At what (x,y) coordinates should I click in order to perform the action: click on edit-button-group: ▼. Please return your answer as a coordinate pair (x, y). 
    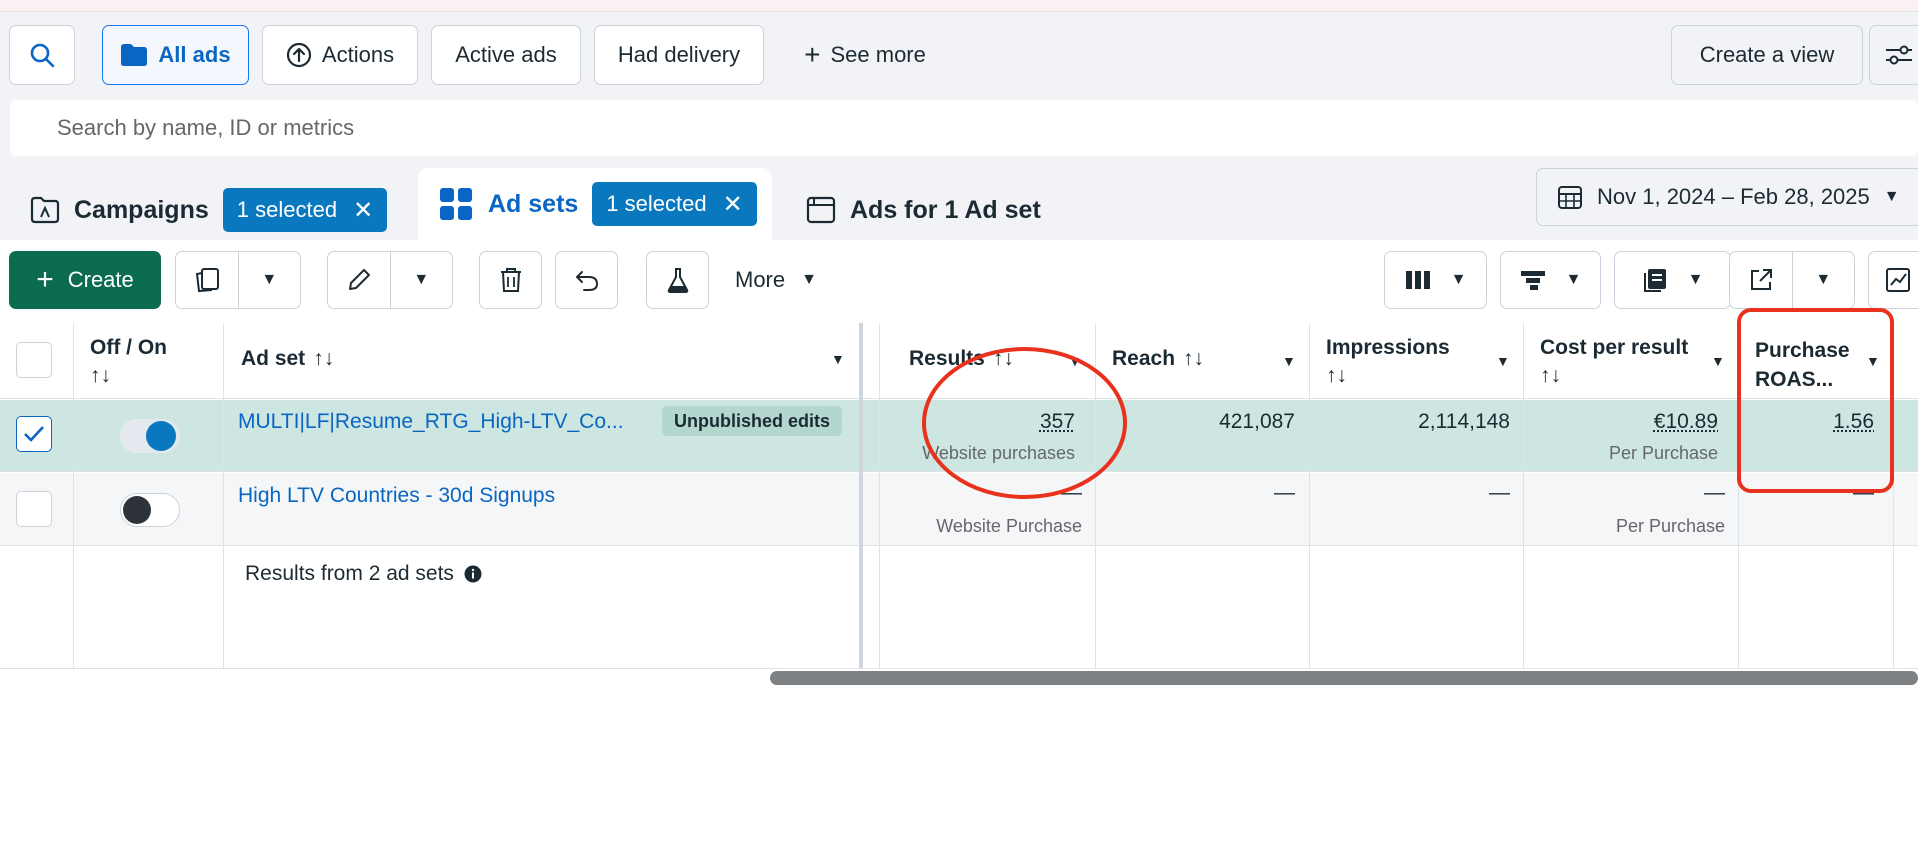
    Looking at the image, I should click on (390, 280).